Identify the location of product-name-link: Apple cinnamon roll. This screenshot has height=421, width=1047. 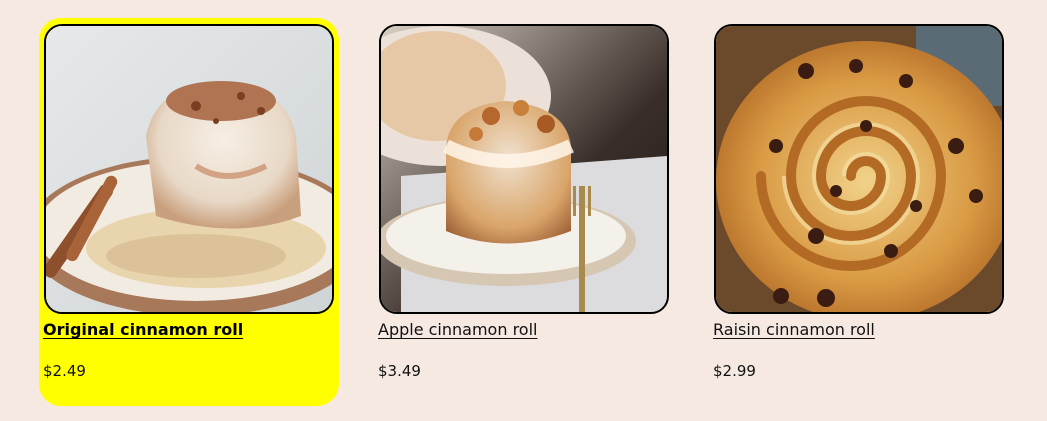
(457, 329).